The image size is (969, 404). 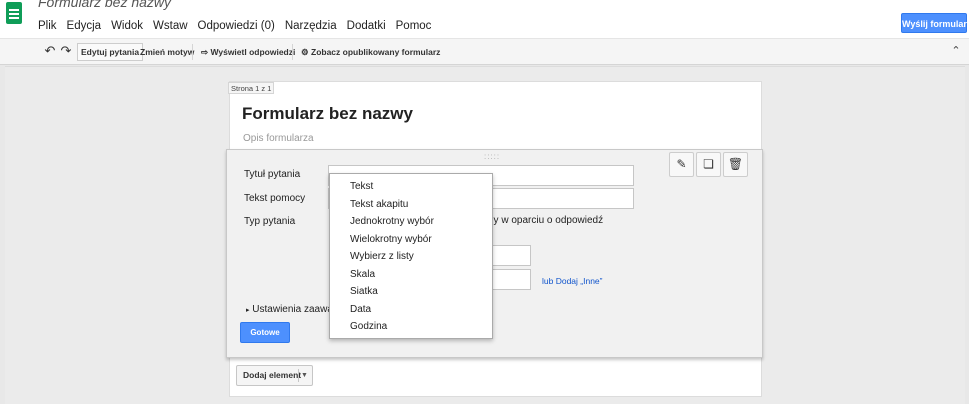 What do you see at coordinates (366, 26) in the screenshot?
I see `menu-dodatki: Dodatki` at bounding box center [366, 26].